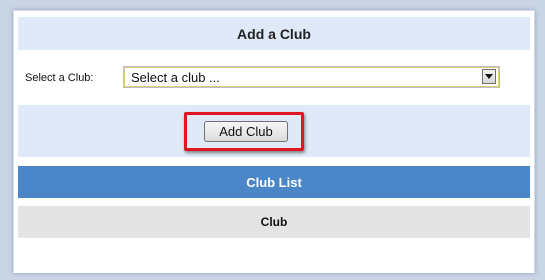  Describe the element at coordinates (274, 33) in the screenshot. I see `add-club-title: Add a Club` at that location.